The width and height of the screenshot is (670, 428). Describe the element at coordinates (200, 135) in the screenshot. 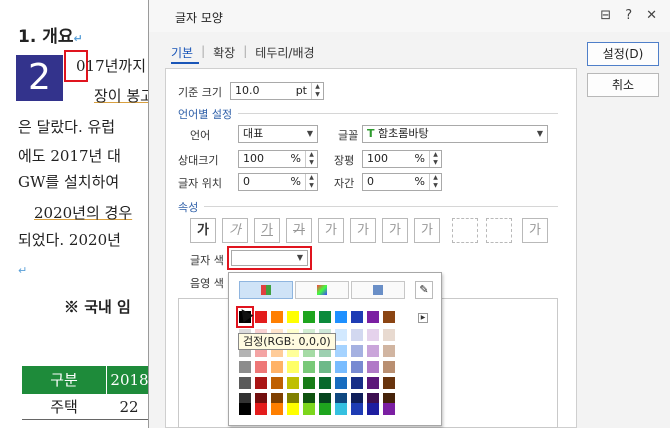

I see `language-label: 언어` at that location.